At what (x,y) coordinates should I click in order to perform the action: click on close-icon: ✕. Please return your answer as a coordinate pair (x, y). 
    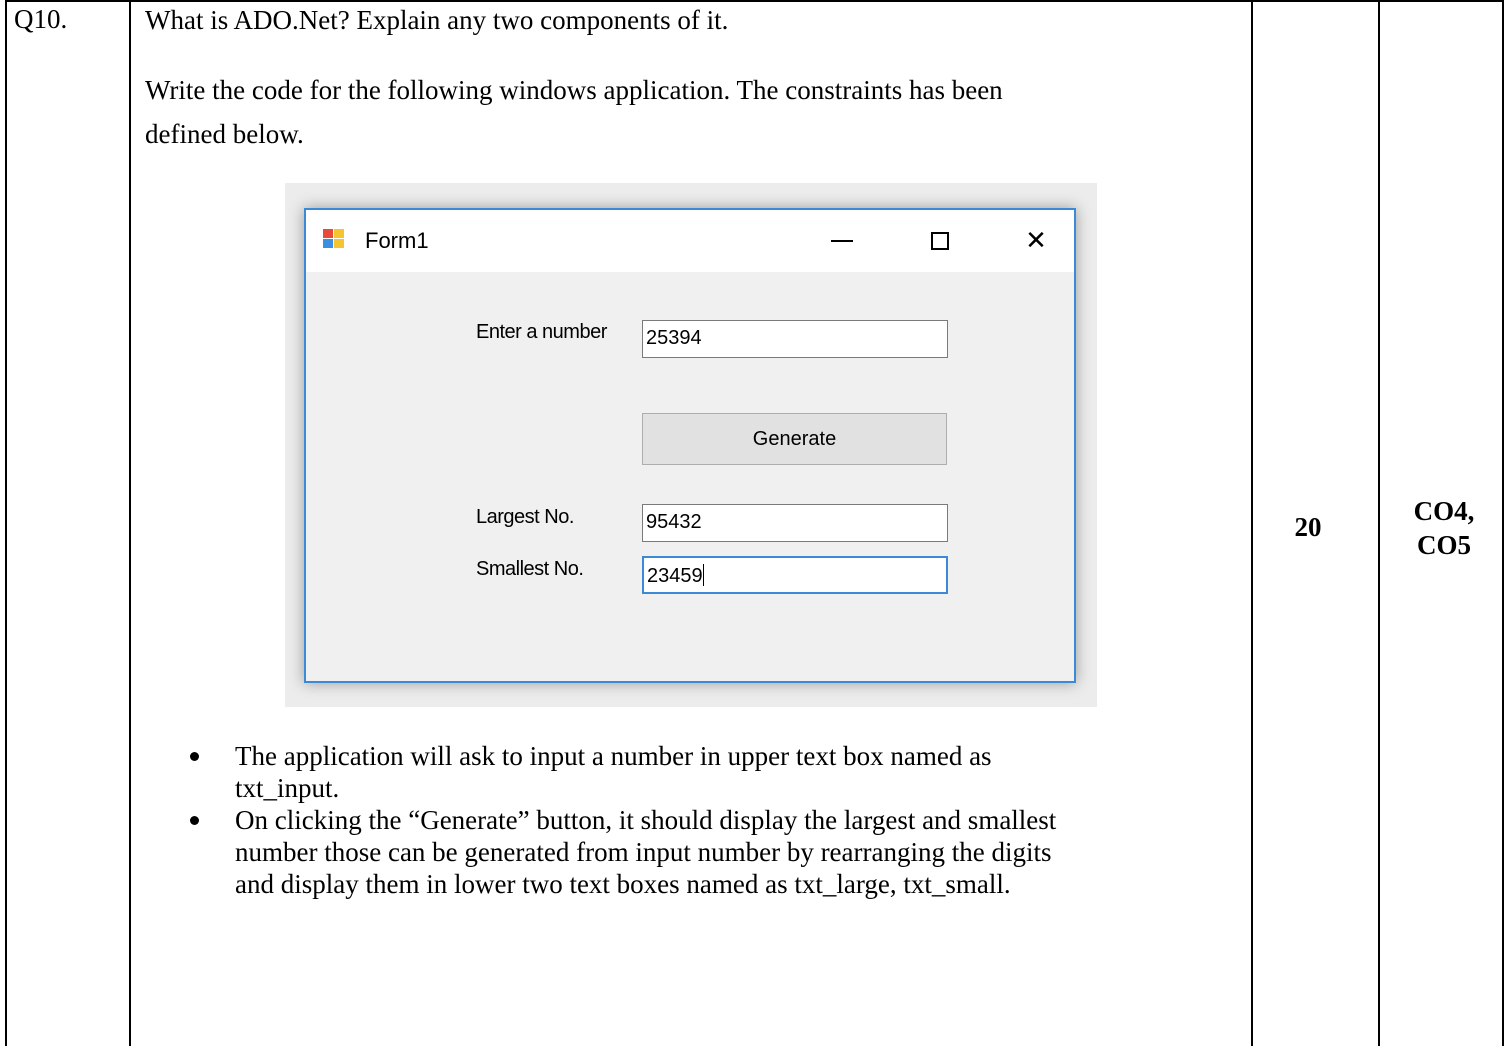
    Looking at the image, I should click on (1036, 241).